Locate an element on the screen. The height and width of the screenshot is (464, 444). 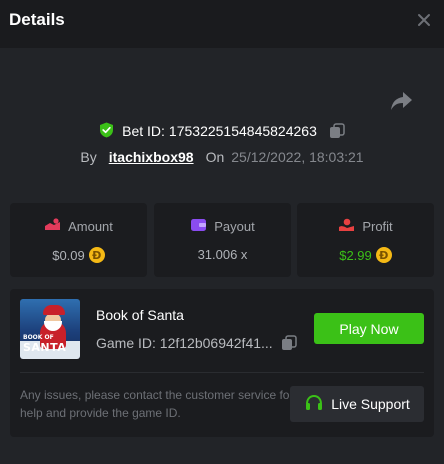
by-label: By is located at coordinates (88, 157).